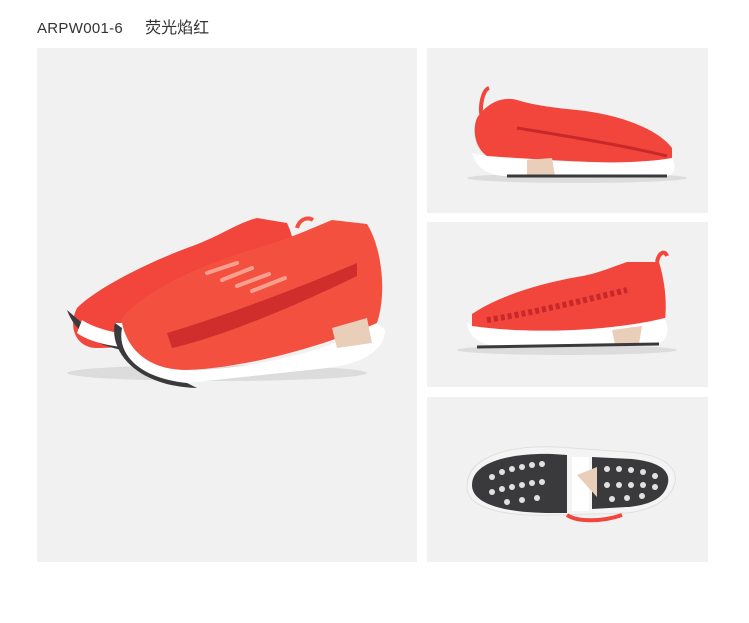 This screenshot has width=749, height=623. What do you see at coordinates (177, 27) in the screenshot?
I see `product-color-name: 荧光焰红` at bounding box center [177, 27].